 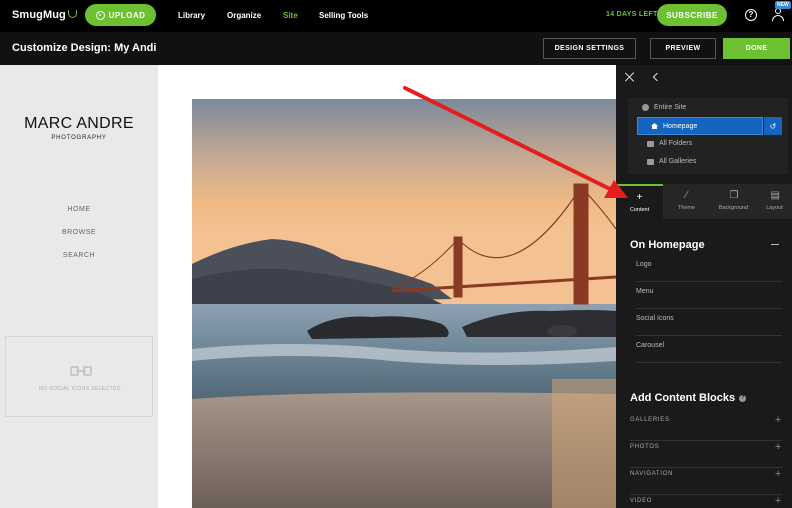 What do you see at coordinates (706, 501) in the screenshot?
I see `block-video: VIDEO +` at bounding box center [706, 501].